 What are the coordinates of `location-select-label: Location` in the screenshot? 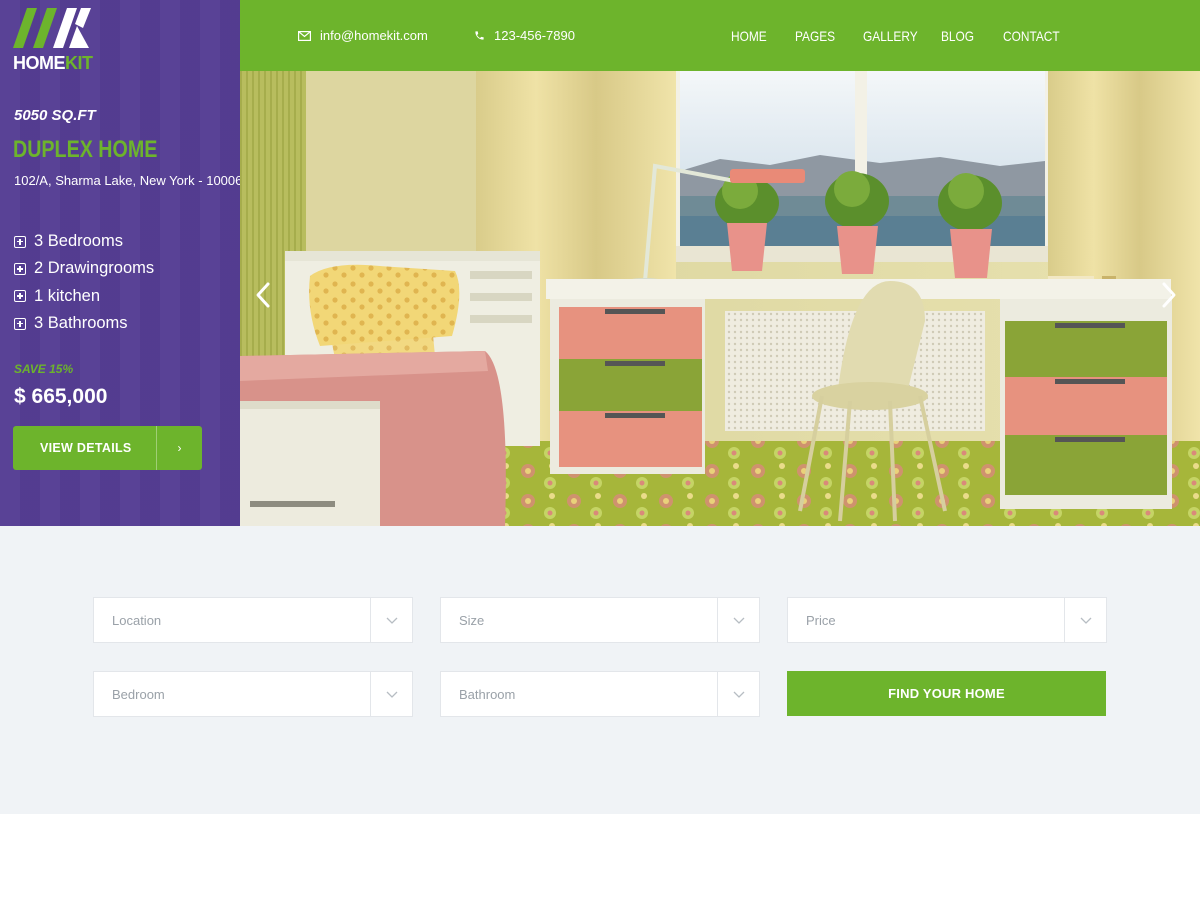 It's located at (137, 620).